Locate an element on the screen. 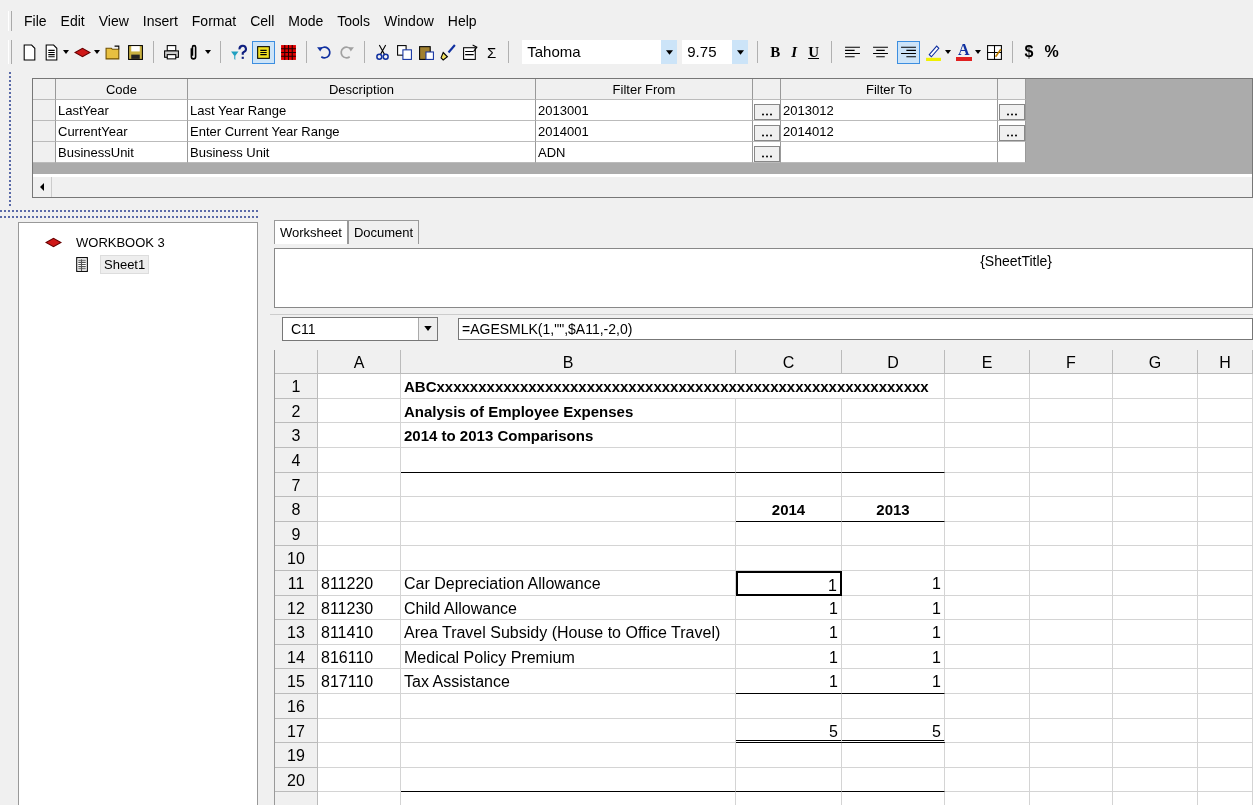  copy-icon is located at coordinates (404, 52).